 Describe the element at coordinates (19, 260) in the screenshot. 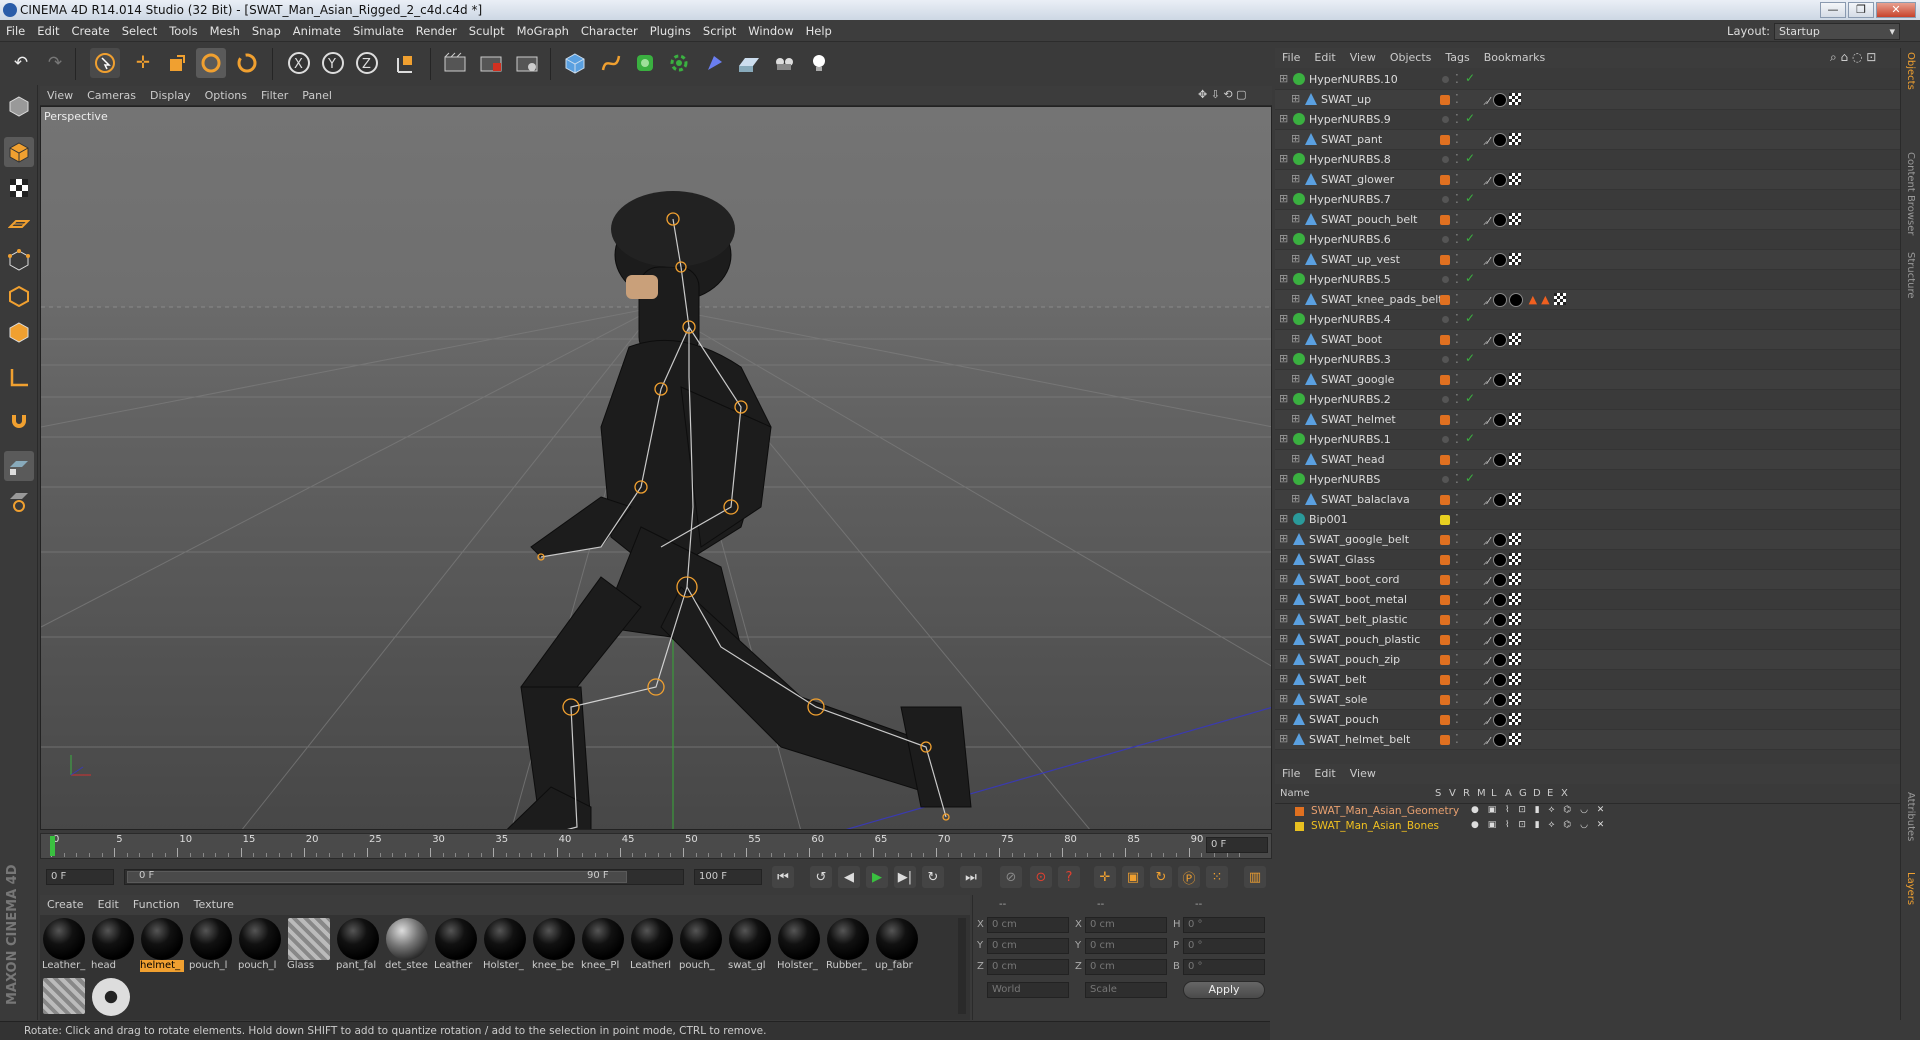

I see `points-mode-icon` at that location.